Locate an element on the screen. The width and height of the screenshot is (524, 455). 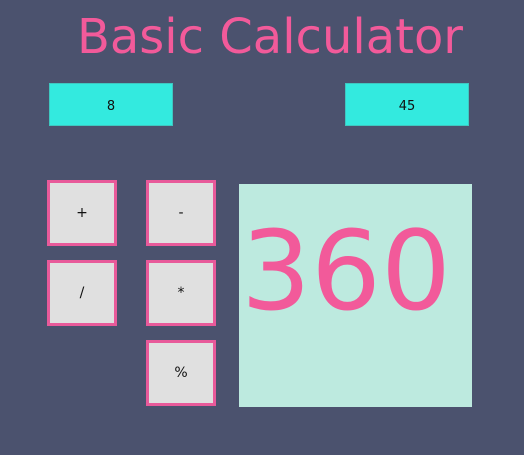
multiply-button: * is located at coordinates (181, 293).